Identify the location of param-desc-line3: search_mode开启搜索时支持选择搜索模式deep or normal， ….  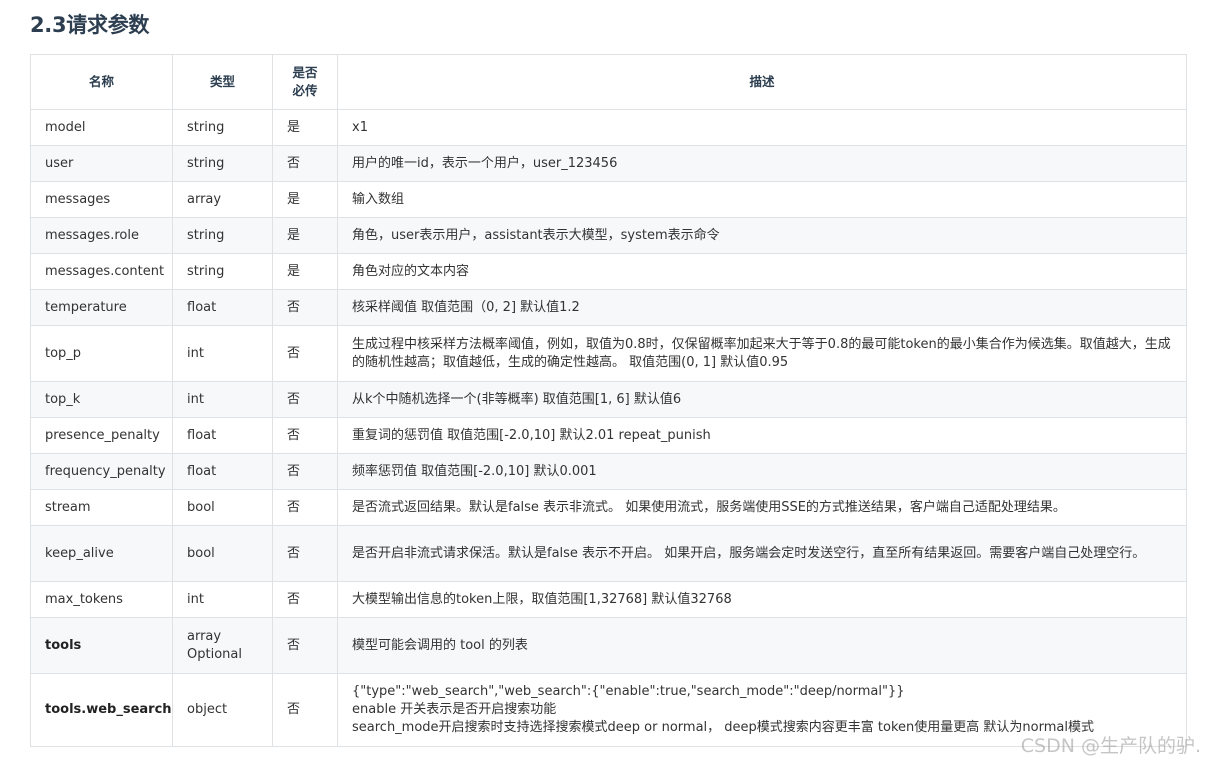
(723, 727).